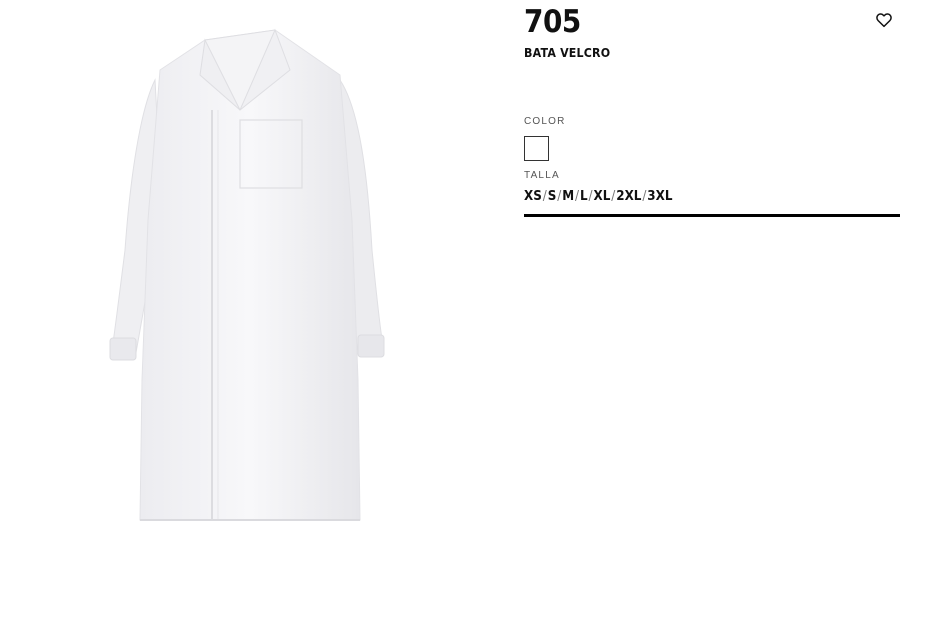 The image size is (931, 623). Describe the element at coordinates (552, 22) in the screenshot. I see `product-reference: 705` at that location.